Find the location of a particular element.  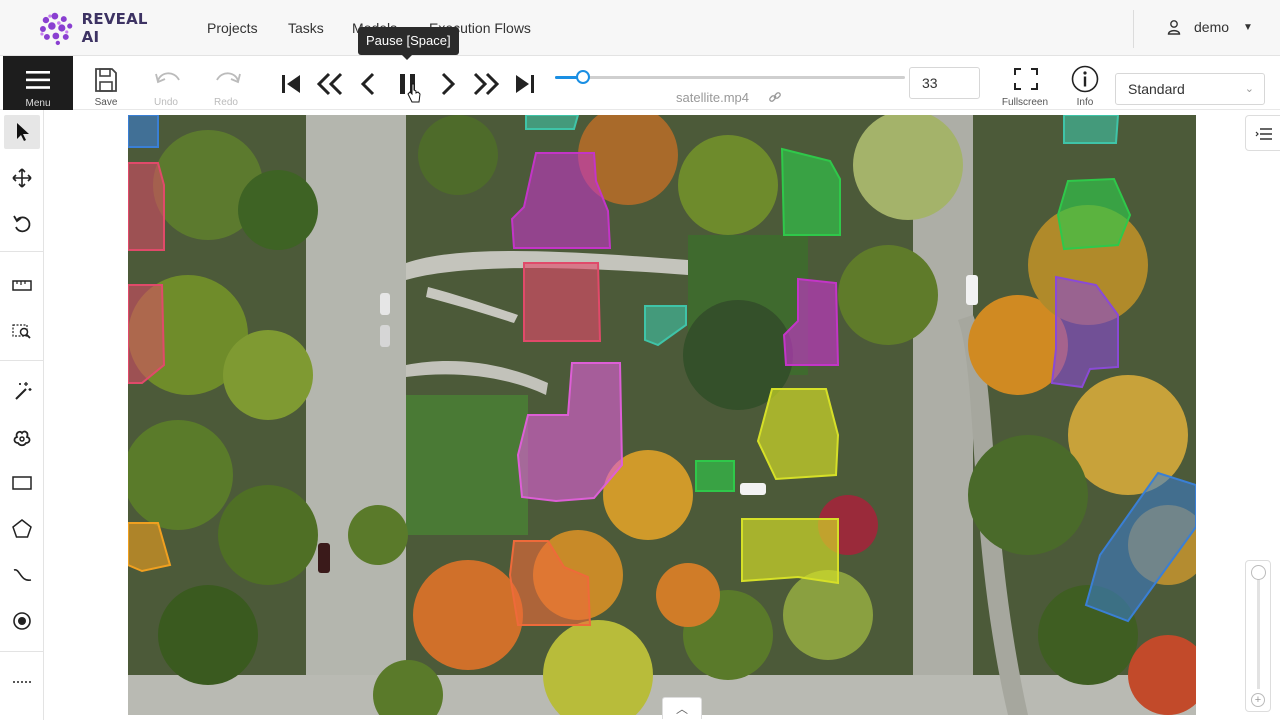

point-icon is located at coordinates (22, 621).